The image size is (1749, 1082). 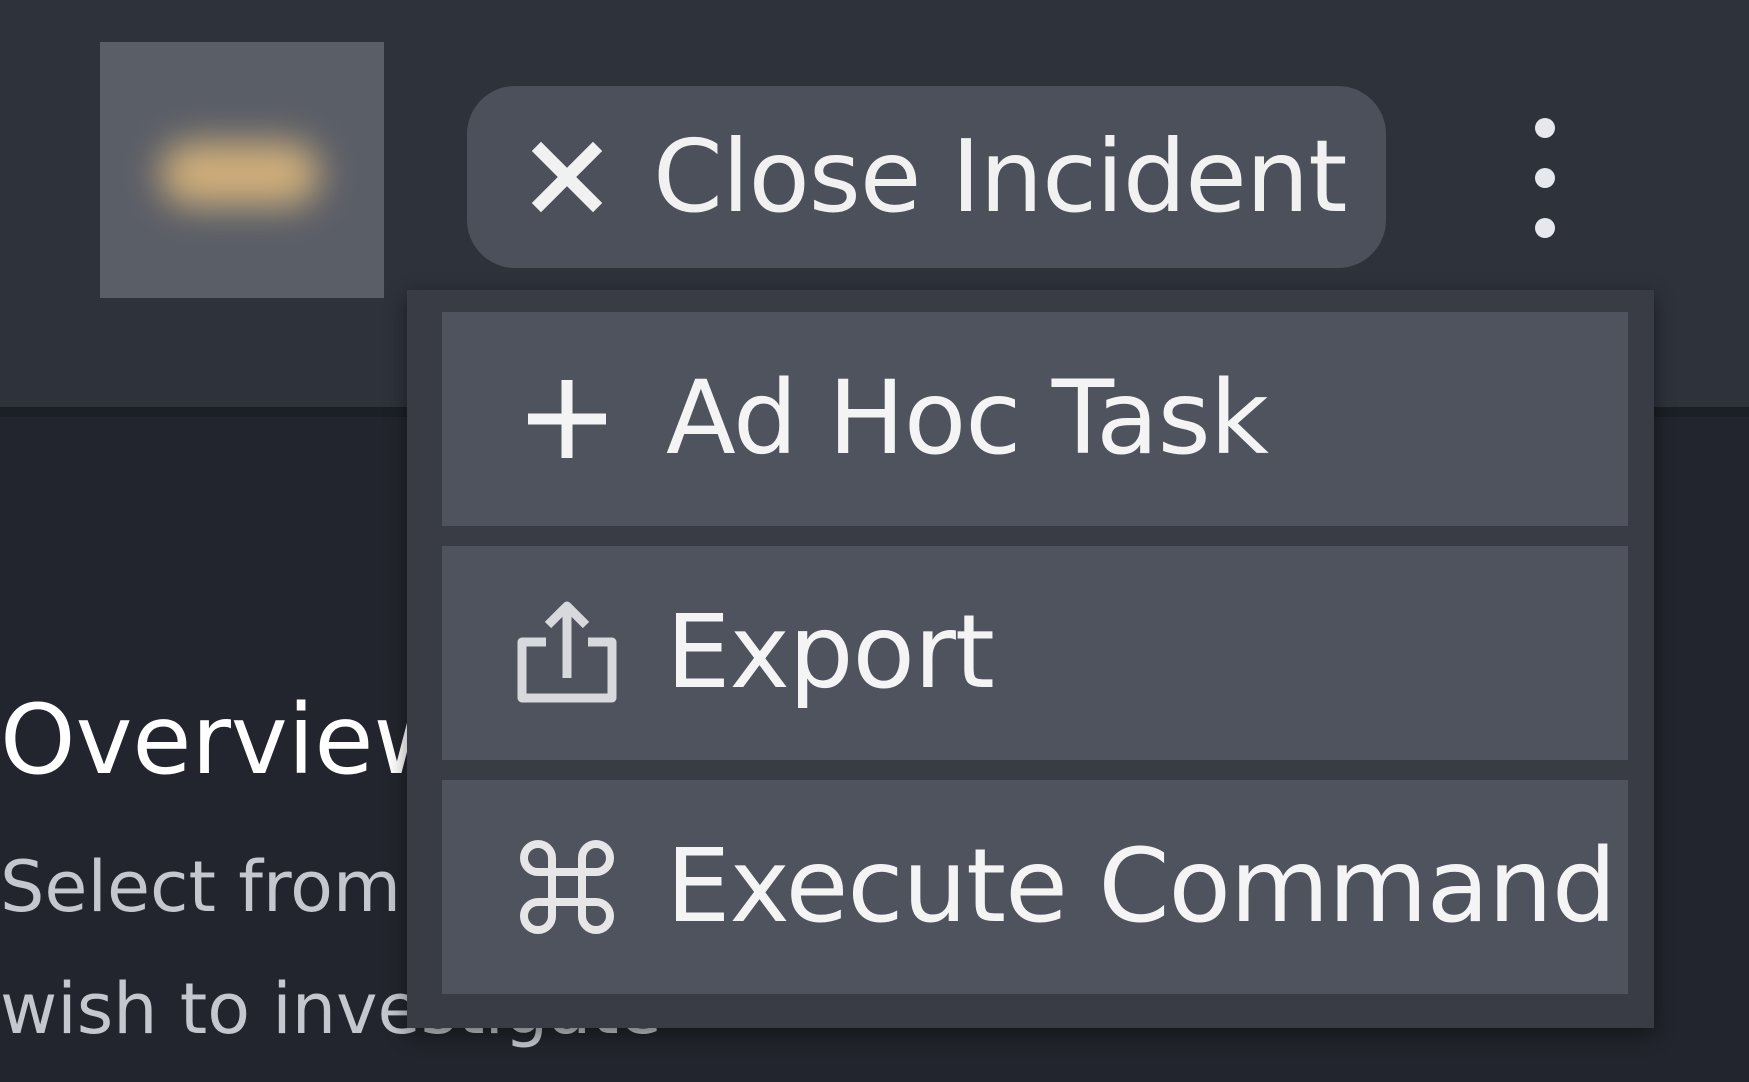 What do you see at coordinates (1035, 653) in the screenshot?
I see `menu-item-export: Export` at bounding box center [1035, 653].